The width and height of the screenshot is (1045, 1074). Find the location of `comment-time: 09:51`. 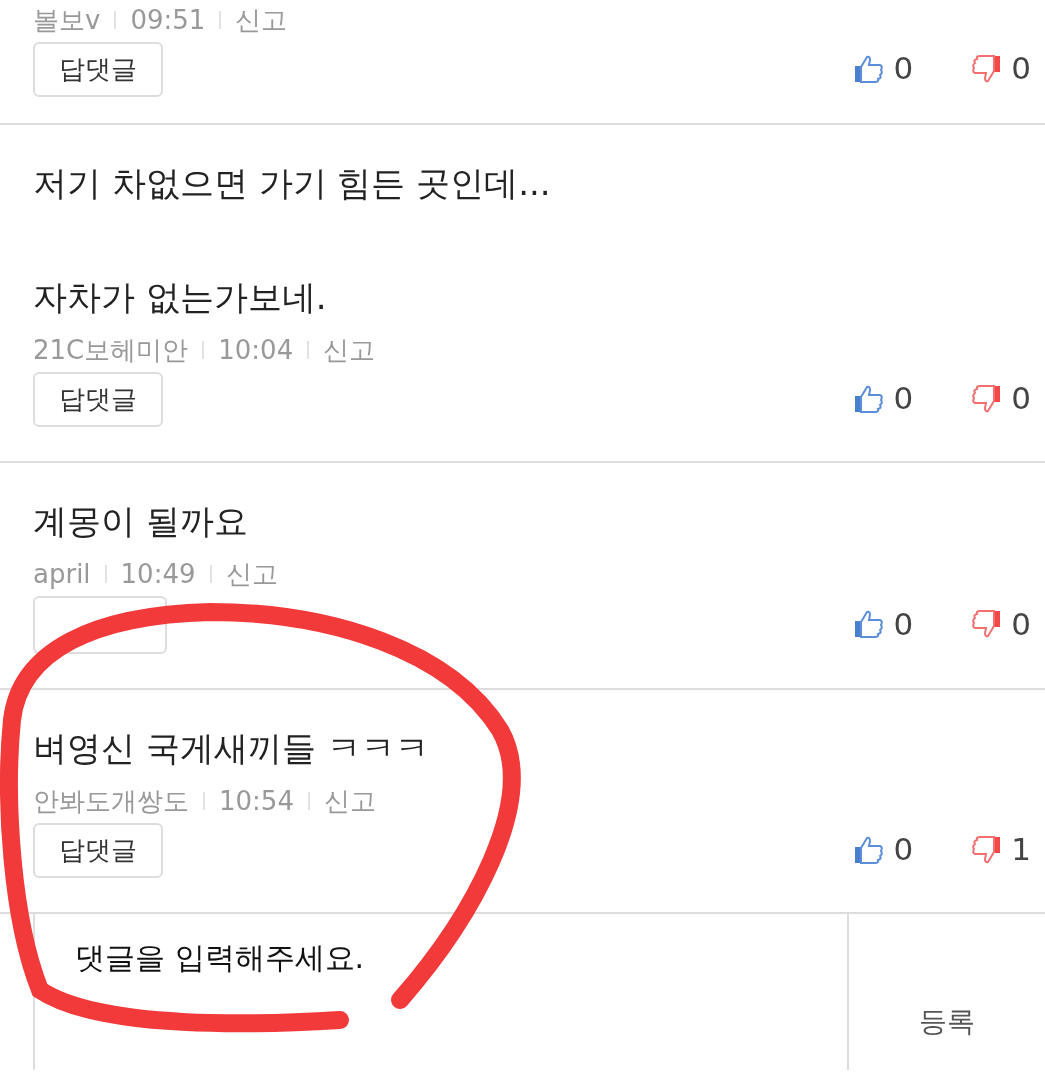

comment-time: 09:51 is located at coordinates (168, 20).